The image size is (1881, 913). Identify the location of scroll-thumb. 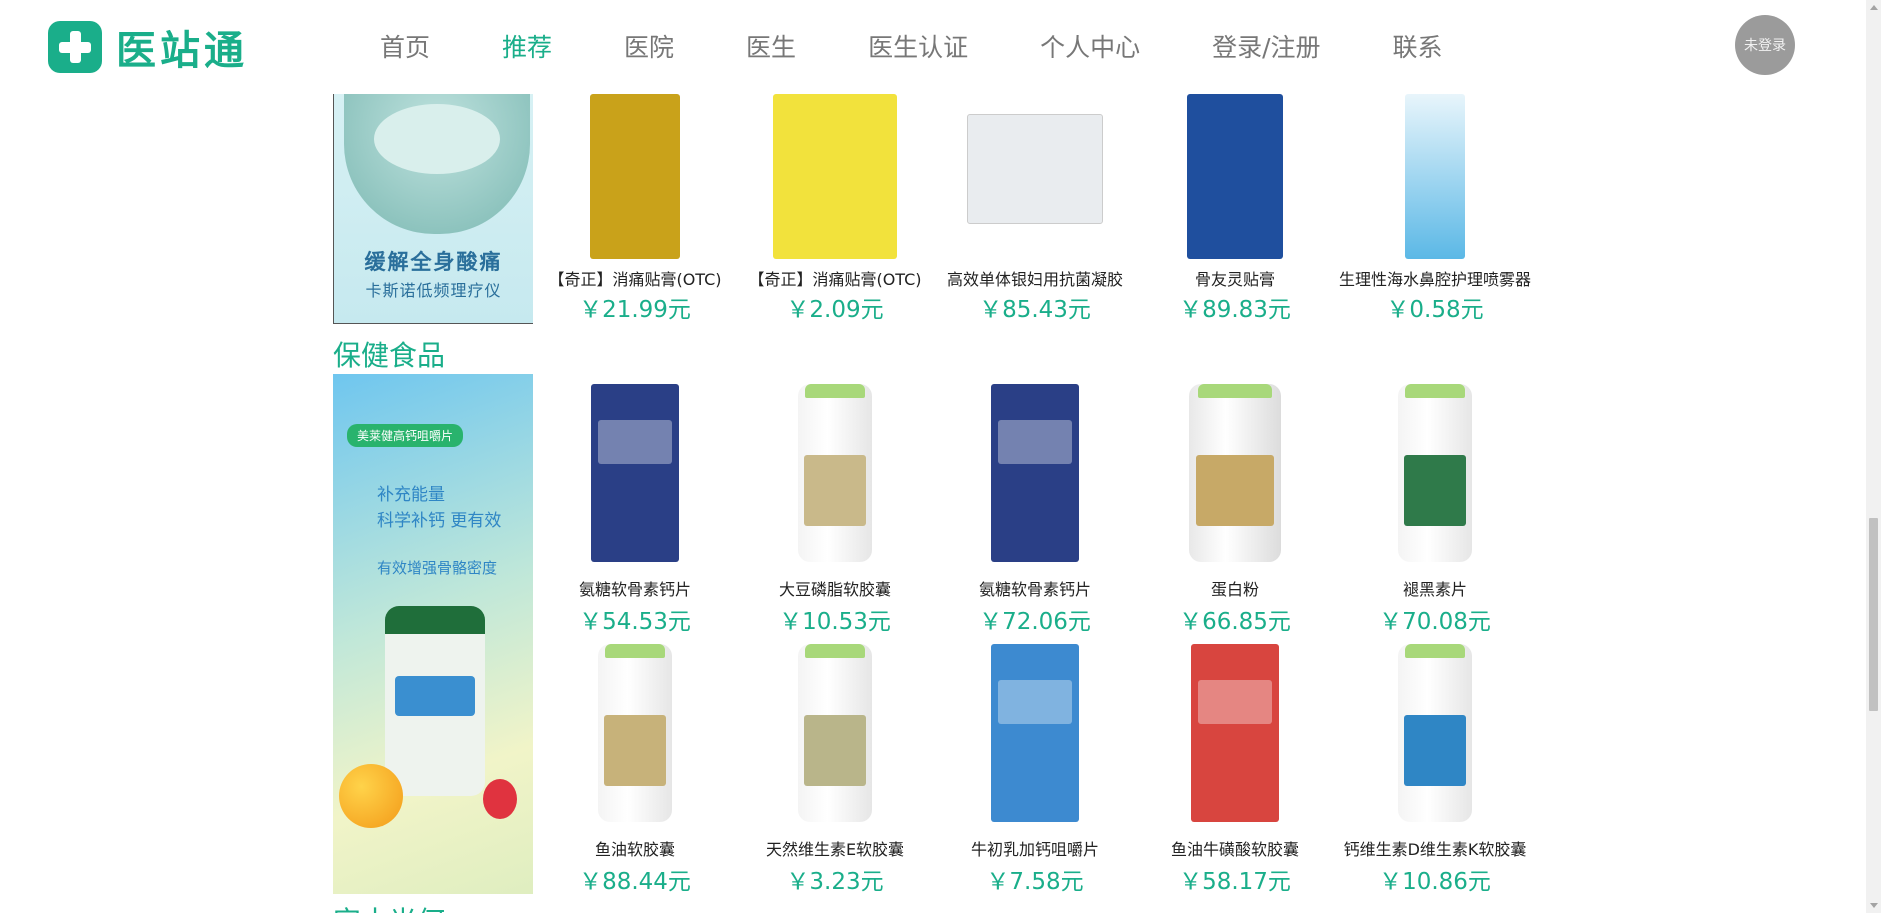
(1873, 614).